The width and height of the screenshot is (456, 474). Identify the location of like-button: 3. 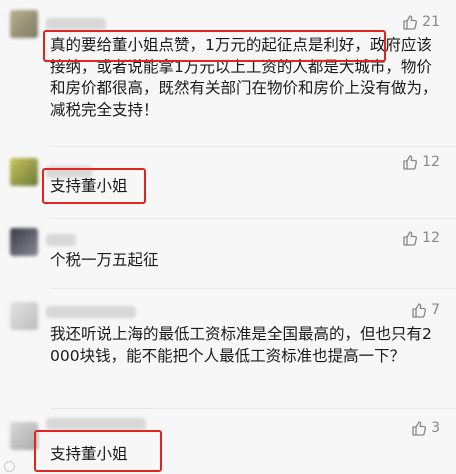
(425, 428).